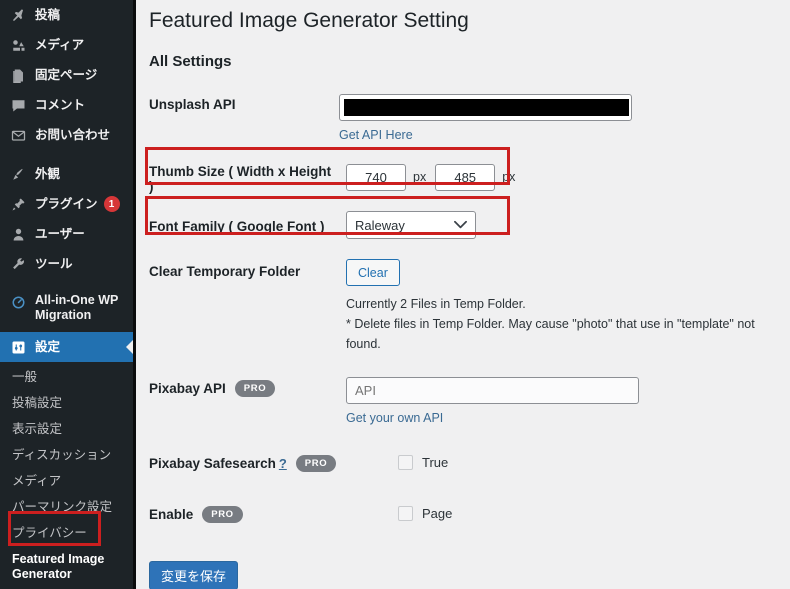  I want to click on pixabay-safesearch-label-wrap: Pixabay Safesearch ? PRO, so click(244, 462).